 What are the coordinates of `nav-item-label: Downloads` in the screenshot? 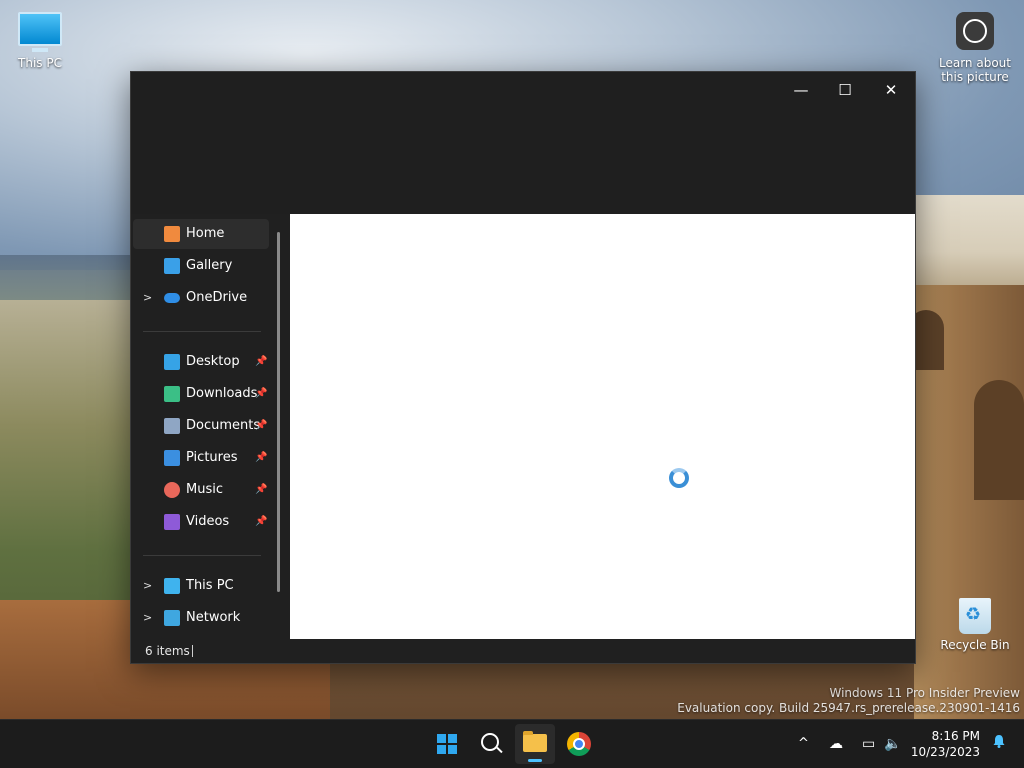 It's located at (222, 393).